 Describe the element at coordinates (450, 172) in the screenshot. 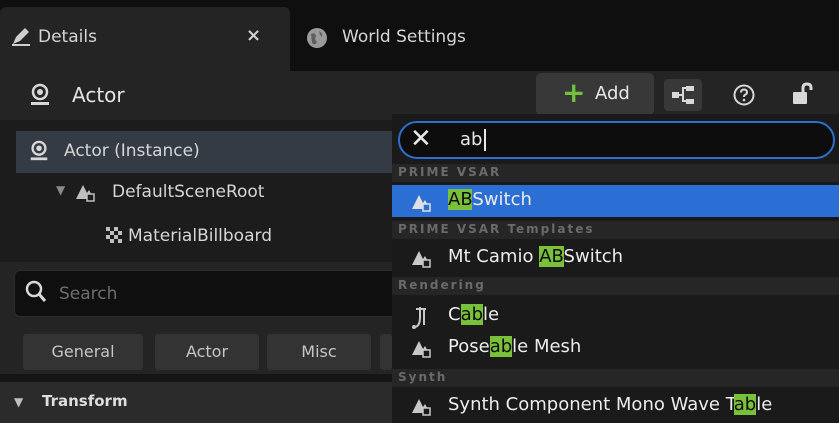

I see `category-label: PRIME VSAR` at that location.